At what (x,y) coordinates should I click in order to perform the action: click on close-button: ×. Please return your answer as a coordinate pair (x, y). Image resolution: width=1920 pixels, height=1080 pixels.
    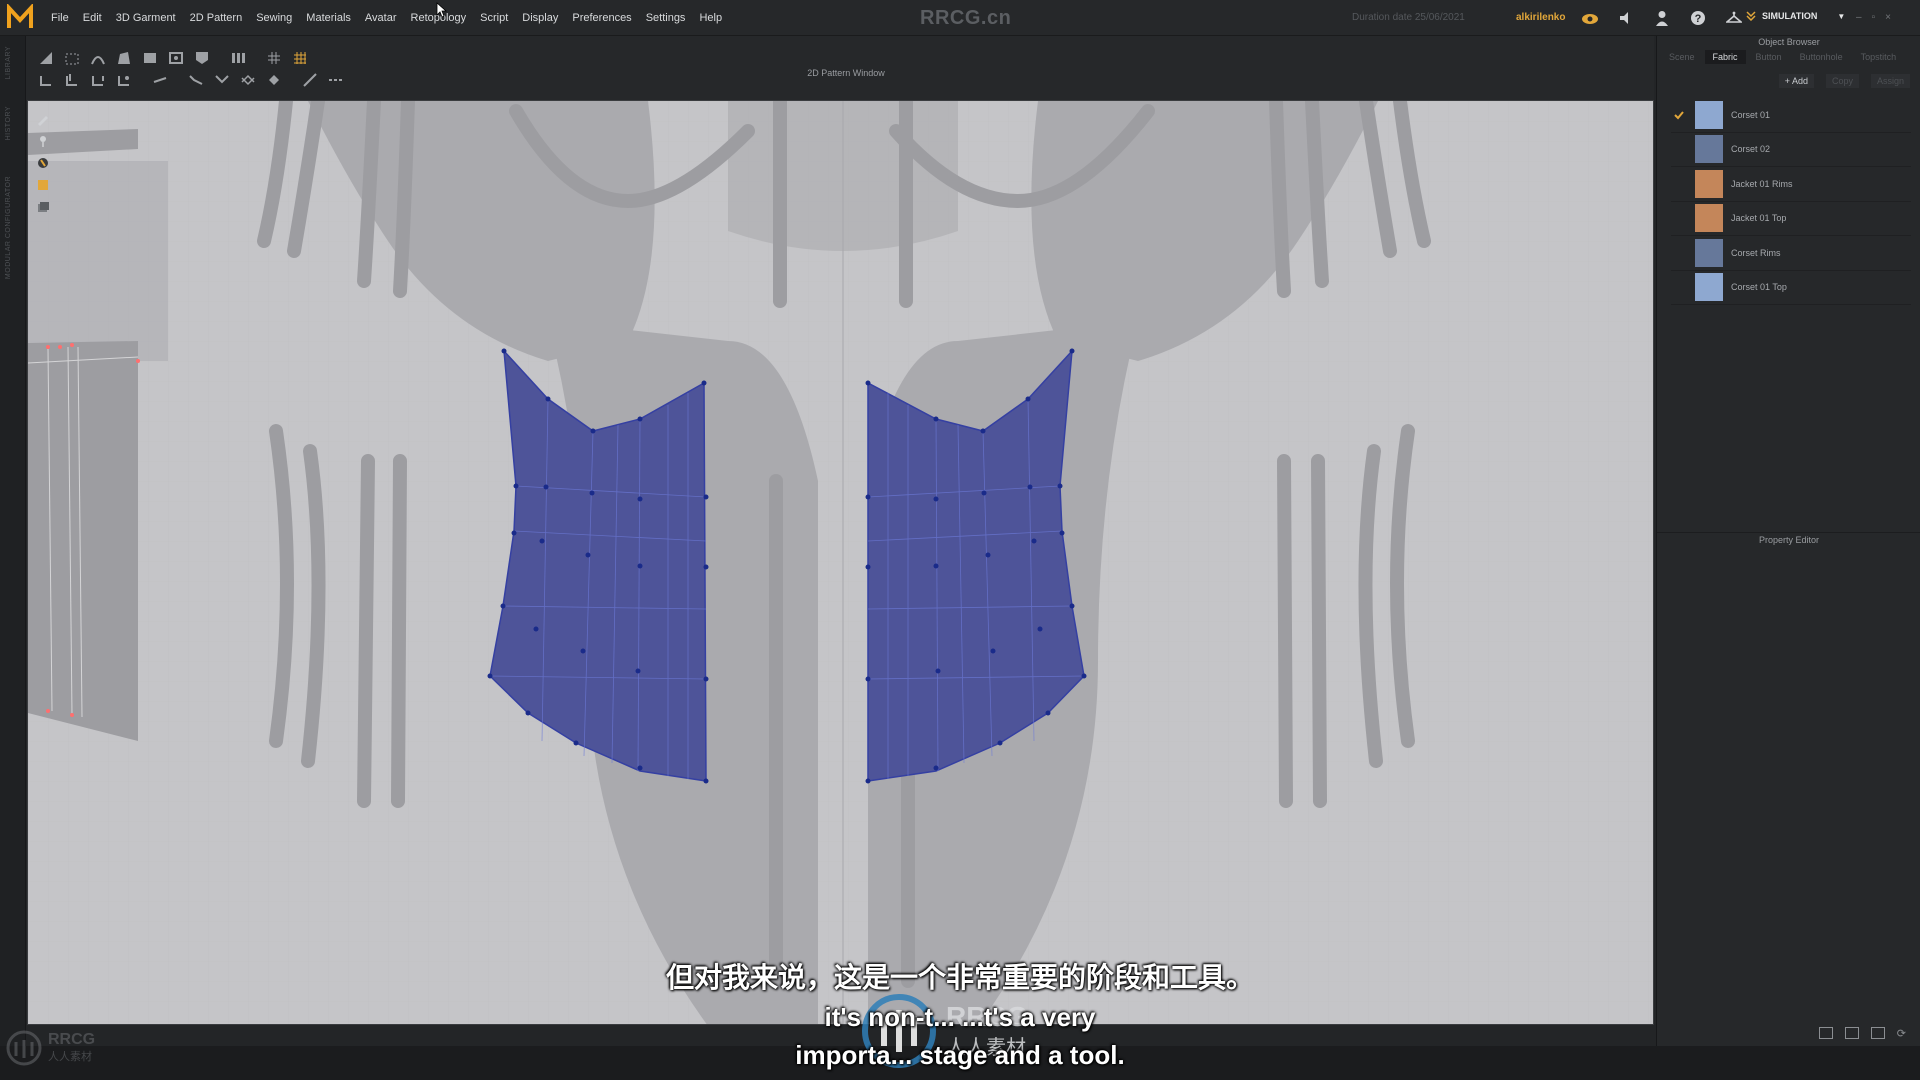
    Looking at the image, I should click on (1888, 17).